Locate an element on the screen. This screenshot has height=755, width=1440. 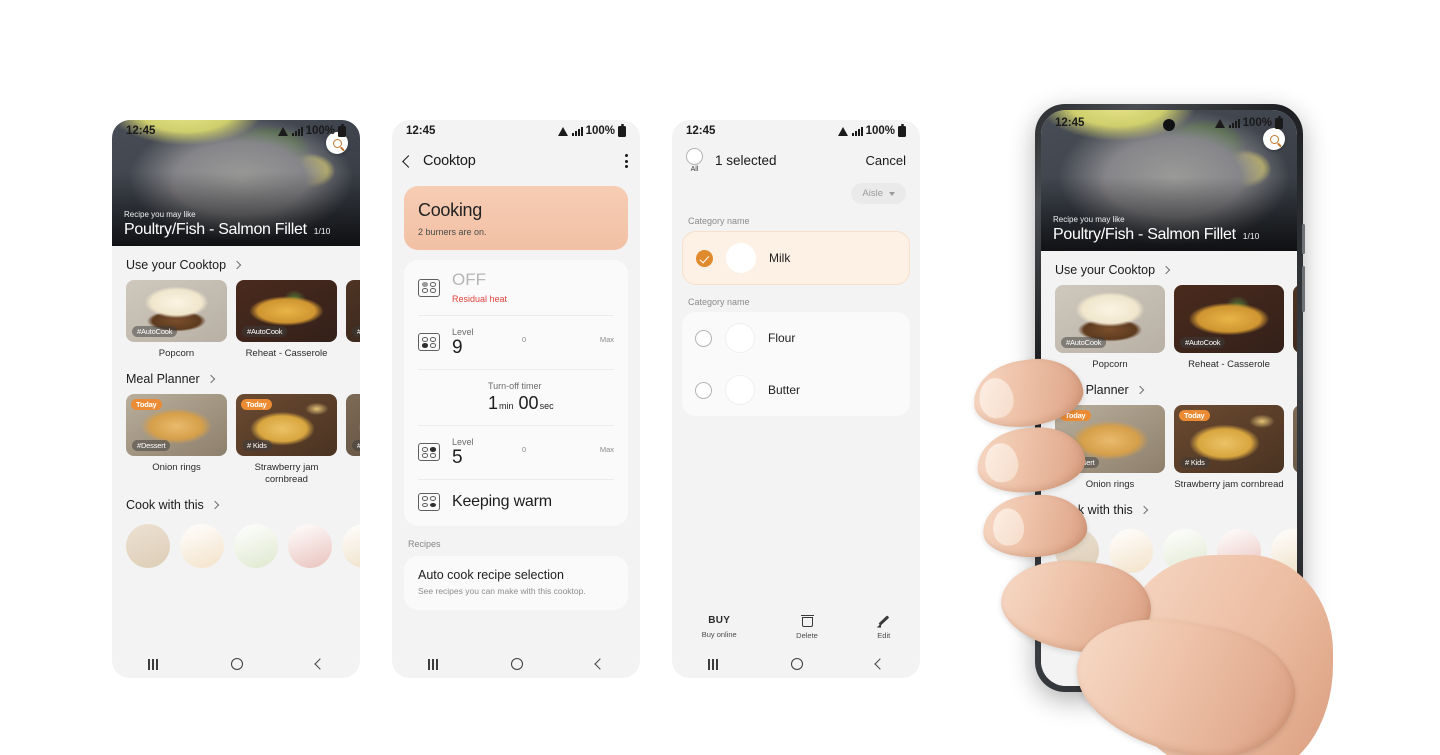
recipe-thumbnail: #A is located at coordinates (1295, 438).